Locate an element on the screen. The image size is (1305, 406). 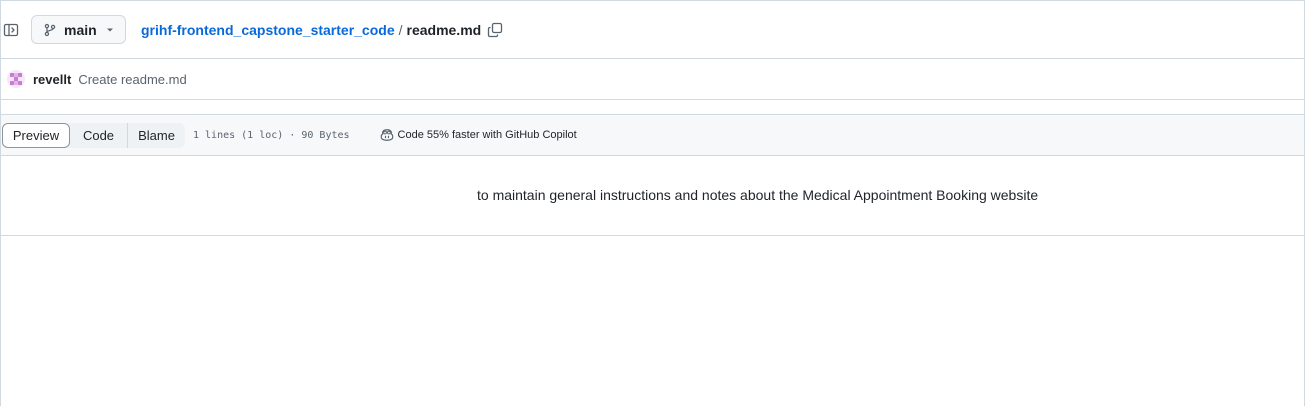
repo-link: grihf-frontend_capstone_starter_code is located at coordinates (268, 30).